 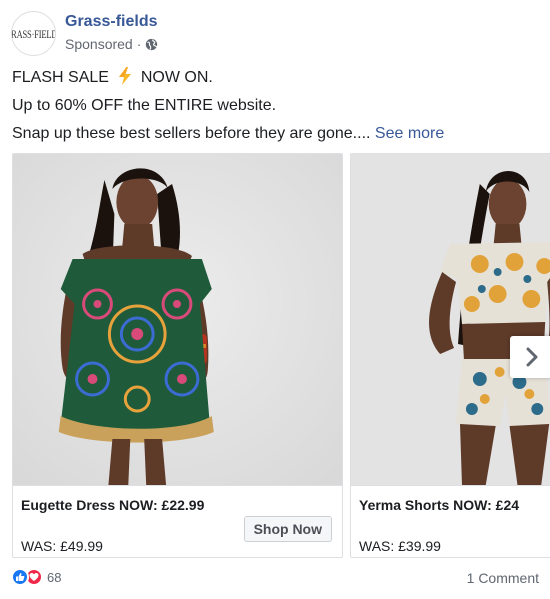 I want to click on comment-count-link: 1 Comment, so click(x=503, y=578).